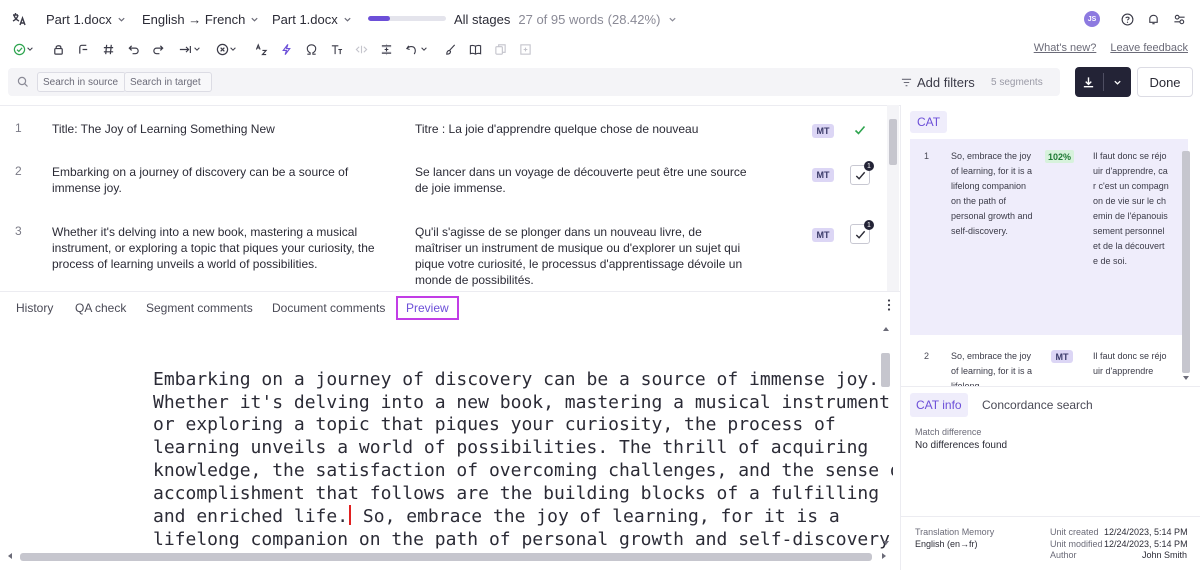 This screenshot has width=1200, height=570. What do you see at coordinates (1165, 555) in the screenshot?
I see `author-value: John Smith` at bounding box center [1165, 555].